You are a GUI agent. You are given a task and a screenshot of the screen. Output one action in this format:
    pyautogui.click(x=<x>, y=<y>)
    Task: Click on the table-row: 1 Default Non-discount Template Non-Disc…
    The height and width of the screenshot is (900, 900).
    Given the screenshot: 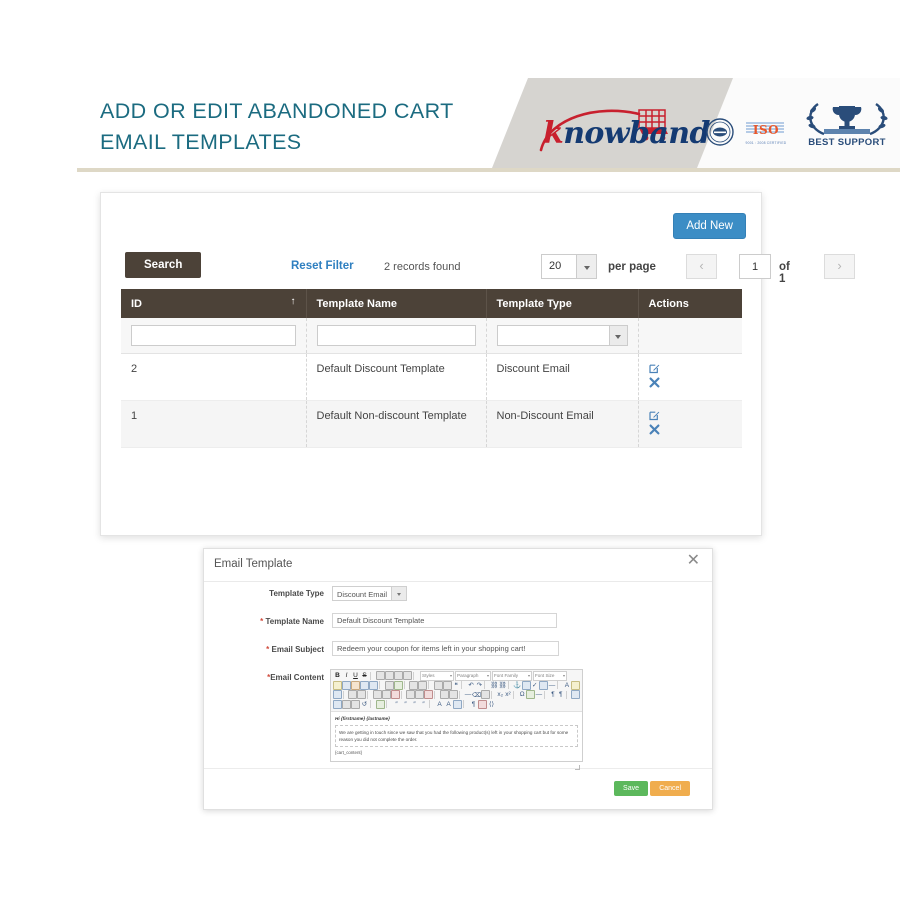 What is the action you would take?
    pyautogui.click(x=431, y=424)
    